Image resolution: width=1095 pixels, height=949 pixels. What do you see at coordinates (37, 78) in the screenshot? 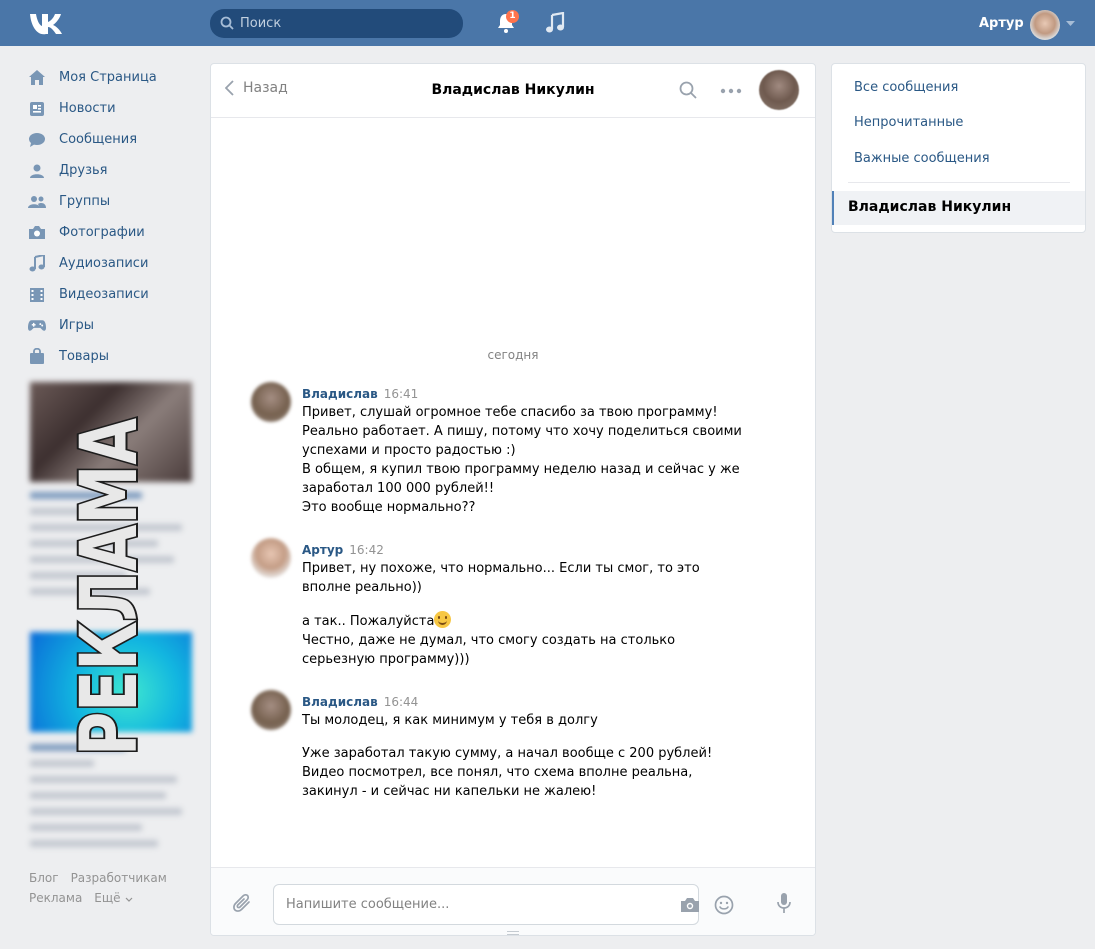
I see `home-icon` at bounding box center [37, 78].